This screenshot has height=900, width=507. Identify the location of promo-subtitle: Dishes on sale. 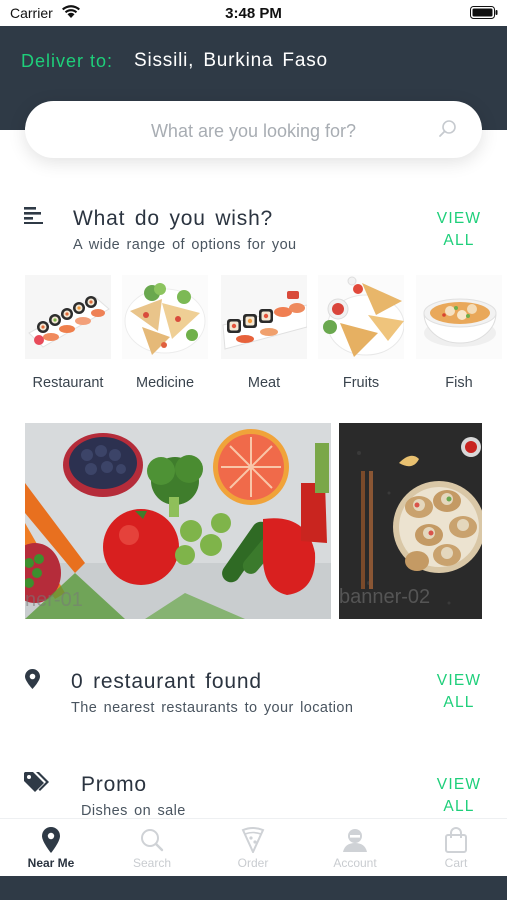
(133, 811).